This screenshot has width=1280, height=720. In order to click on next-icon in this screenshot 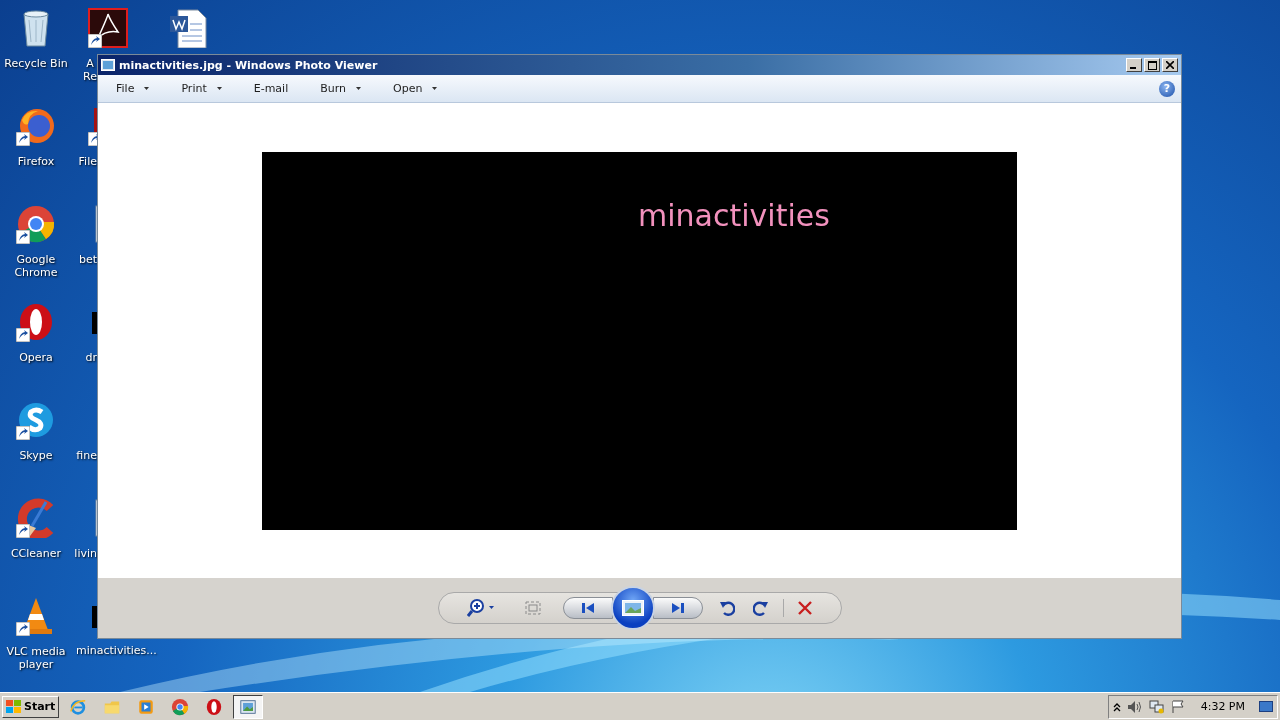, I will do `click(677, 608)`.